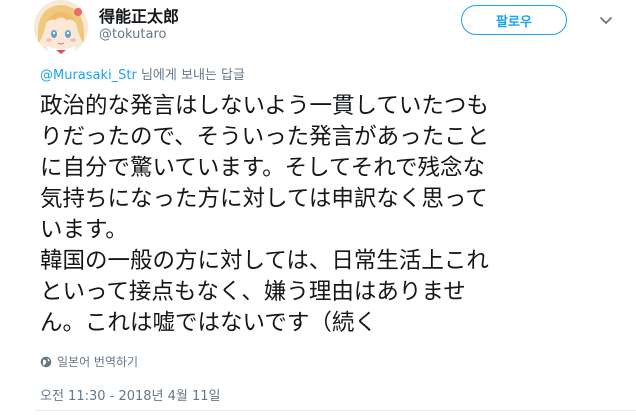 Image resolution: width=636 pixels, height=420 pixels. Describe the element at coordinates (190, 75) in the screenshot. I see `reply-context-suffix: 님에게 보내는 답글` at that location.